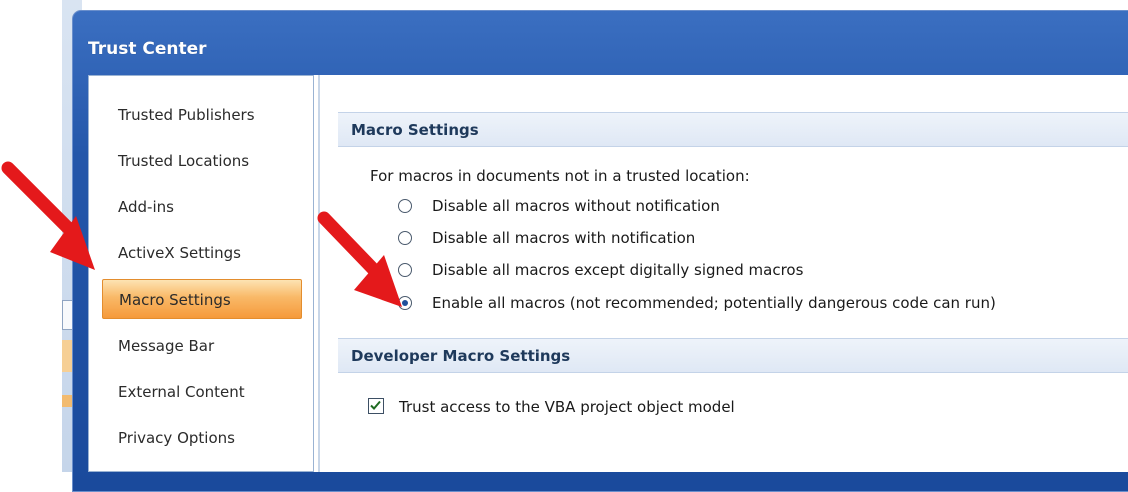 Image resolution: width=1128 pixels, height=492 pixels. I want to click on macro-settings-header-label: Macro Settings, so click(415, 130).